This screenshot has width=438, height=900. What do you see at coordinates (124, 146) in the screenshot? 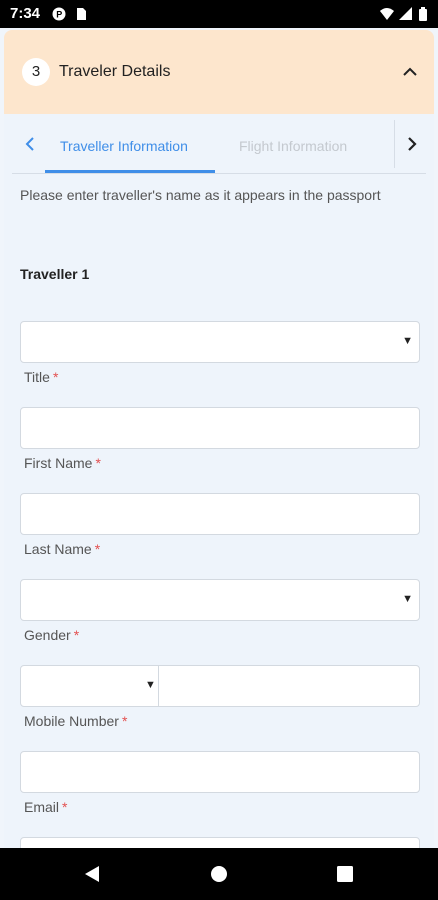
I see `tab-traveller-information: Traveller Information` at bounding box center [124, 146].